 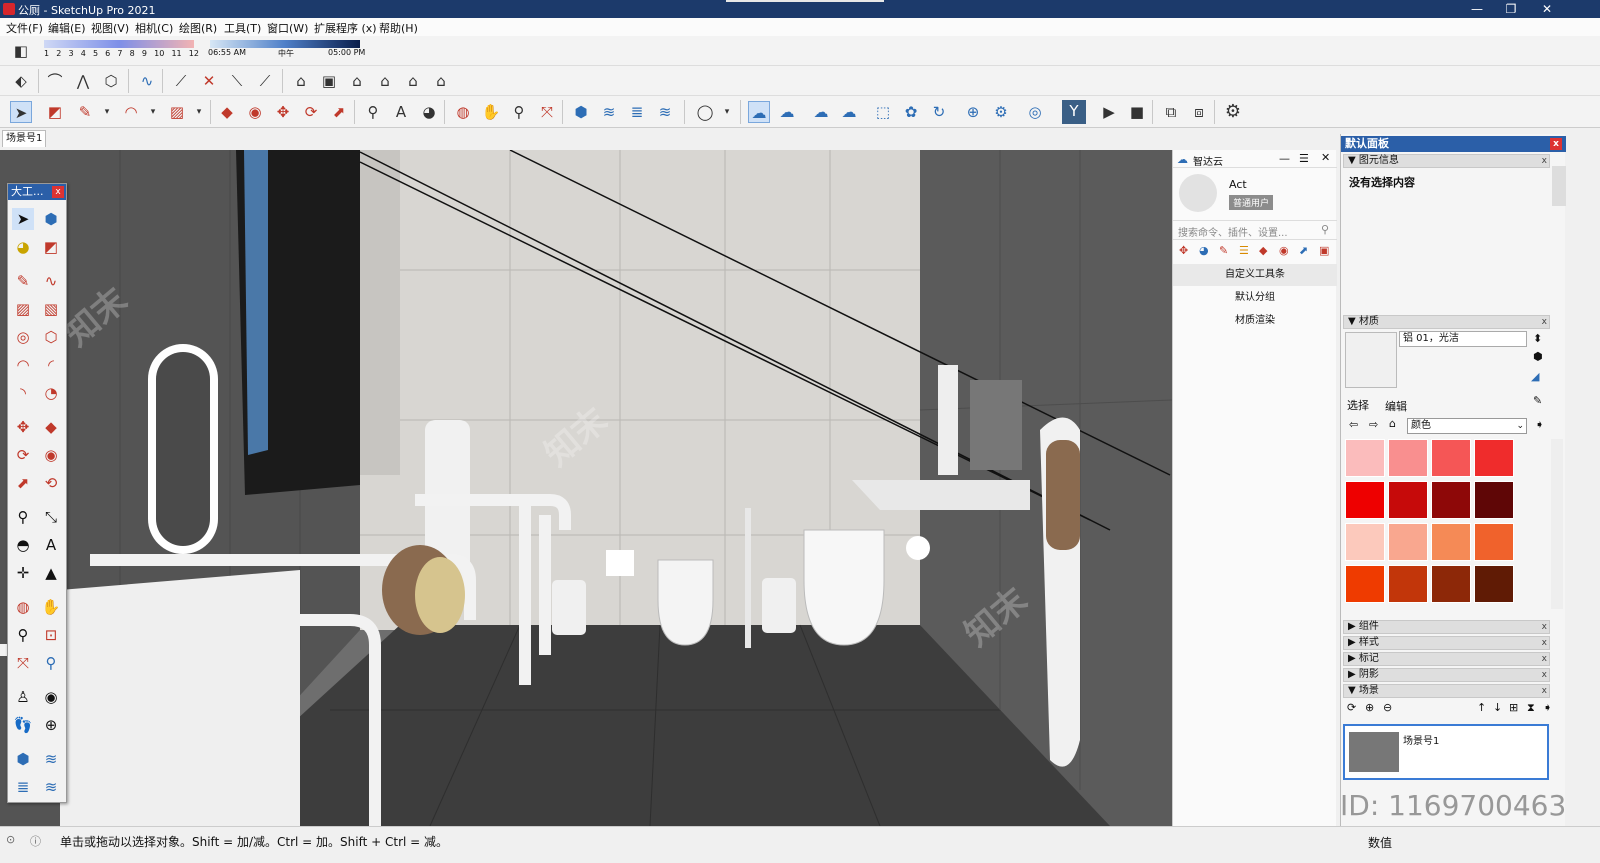 I want to click on cloud-download-icon: ☁, so click(x=849, y=112).